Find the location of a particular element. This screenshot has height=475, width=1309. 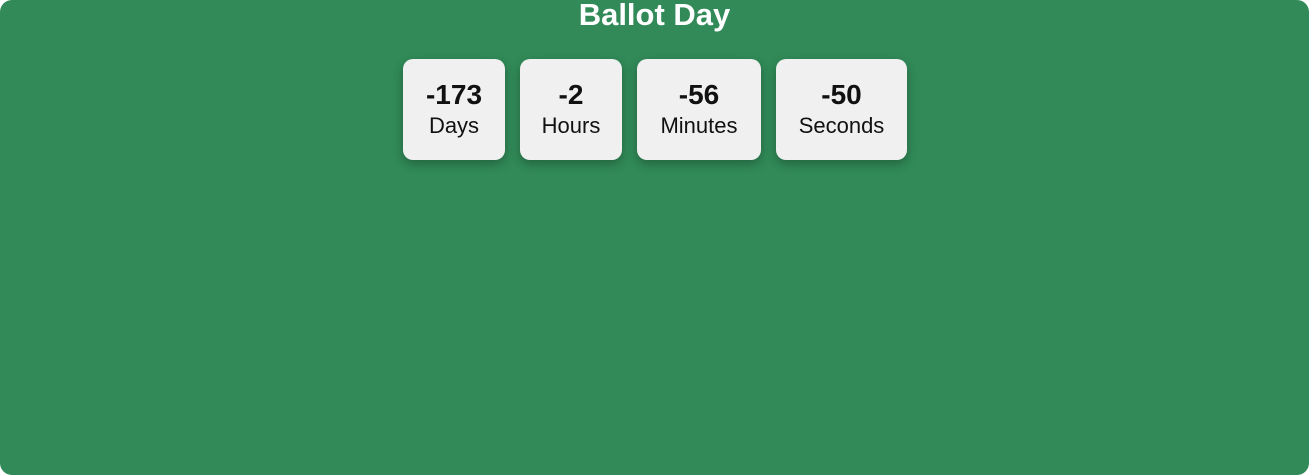

hours-card: -2 Hours is located at coordinates (571, 109).